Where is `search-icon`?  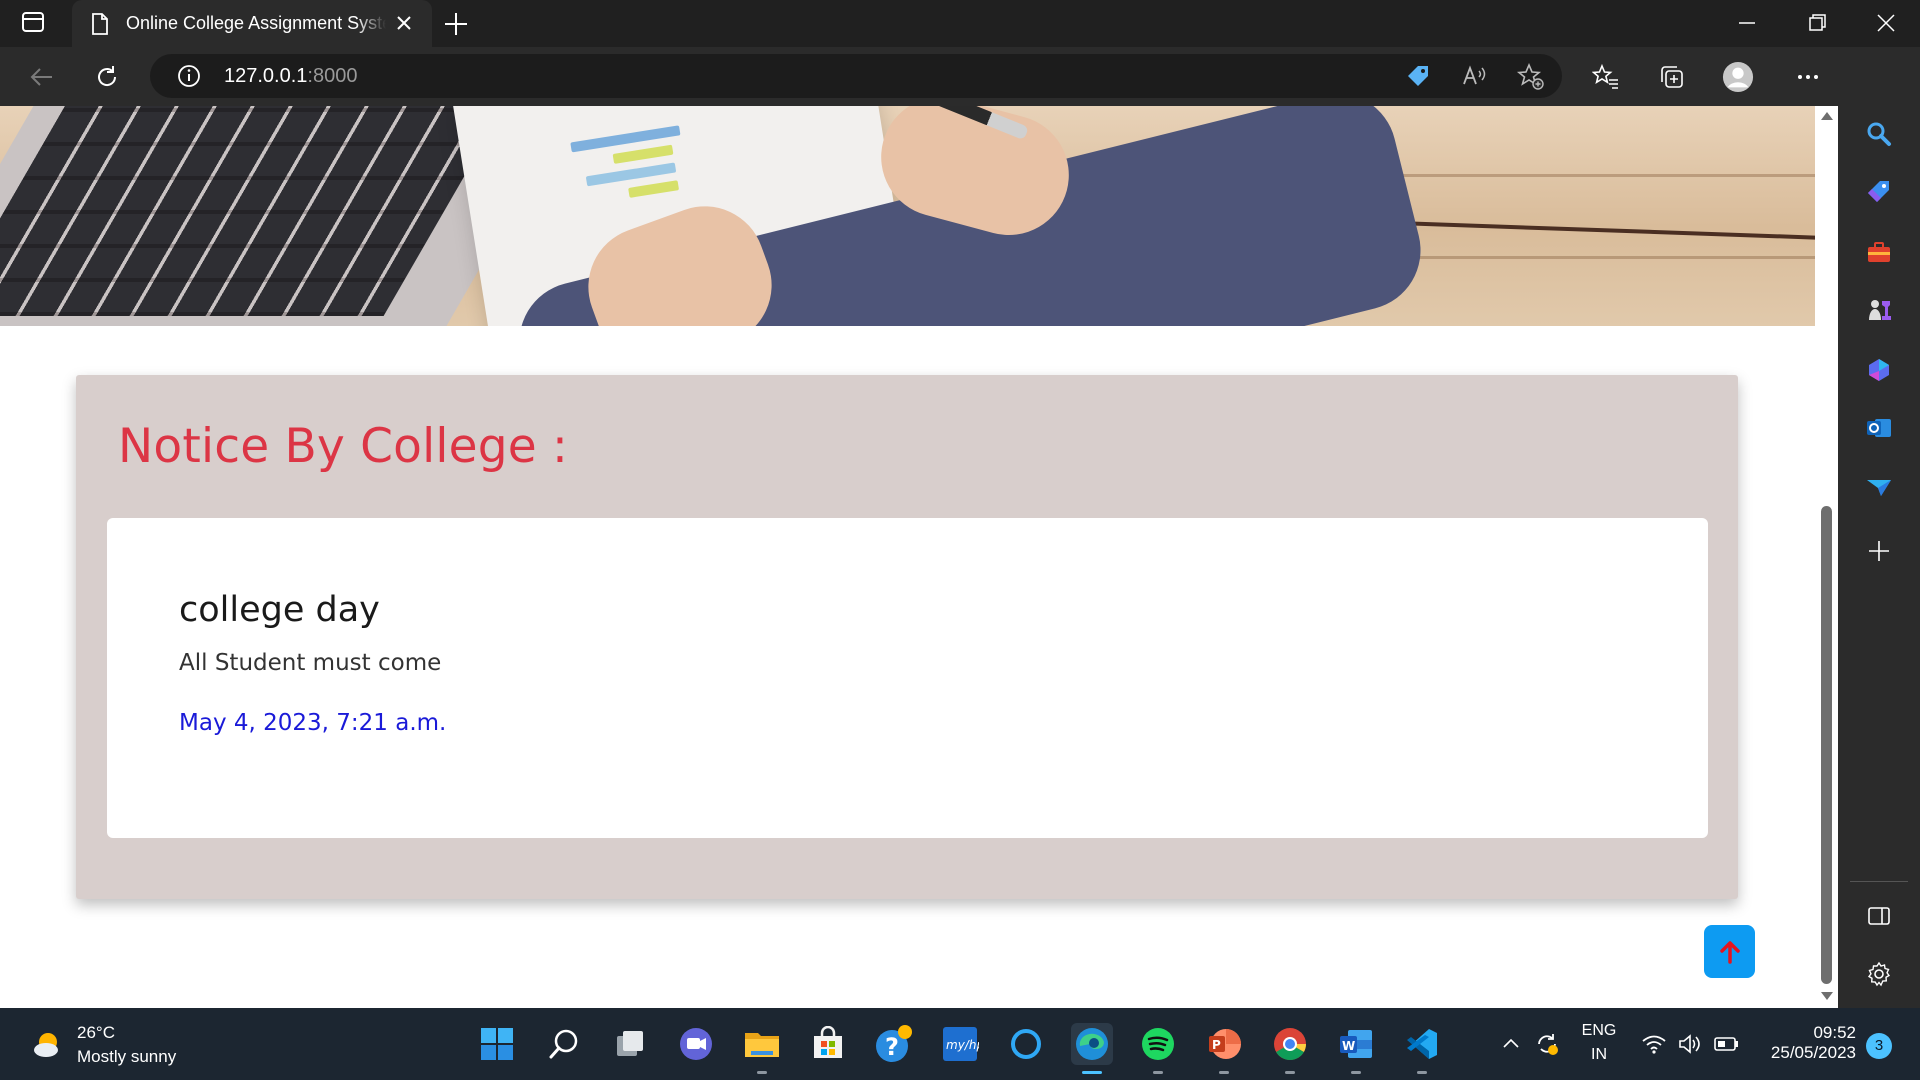
search-icon is located at coordinates (1879, 134).